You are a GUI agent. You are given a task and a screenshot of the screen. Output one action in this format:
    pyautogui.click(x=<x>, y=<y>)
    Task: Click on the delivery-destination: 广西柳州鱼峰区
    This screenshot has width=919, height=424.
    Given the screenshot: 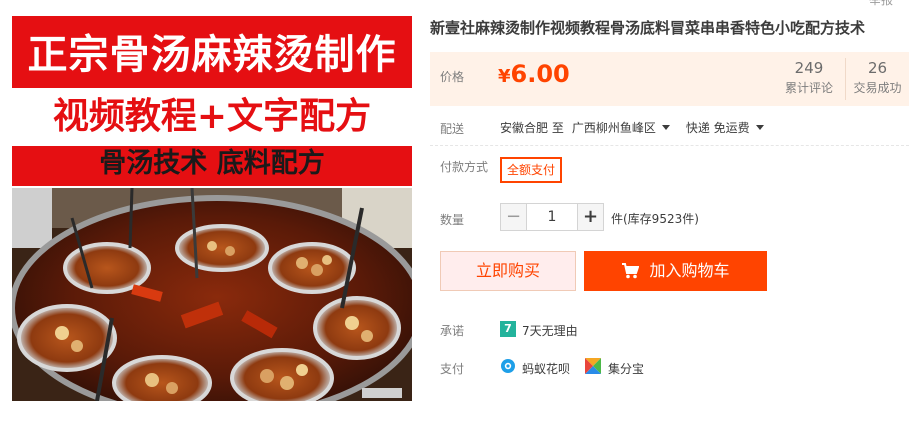 What is the action you would take?
    pyautogui.click(x=613, y=128)
    